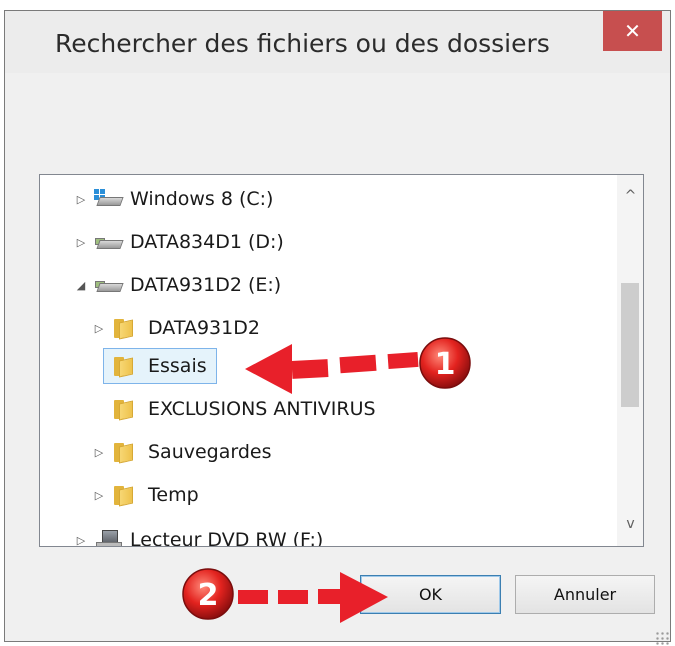 Image resolution: width=675 pixels, height=646 pixels. I want to click on badge-2: 2, so click(208, 594).